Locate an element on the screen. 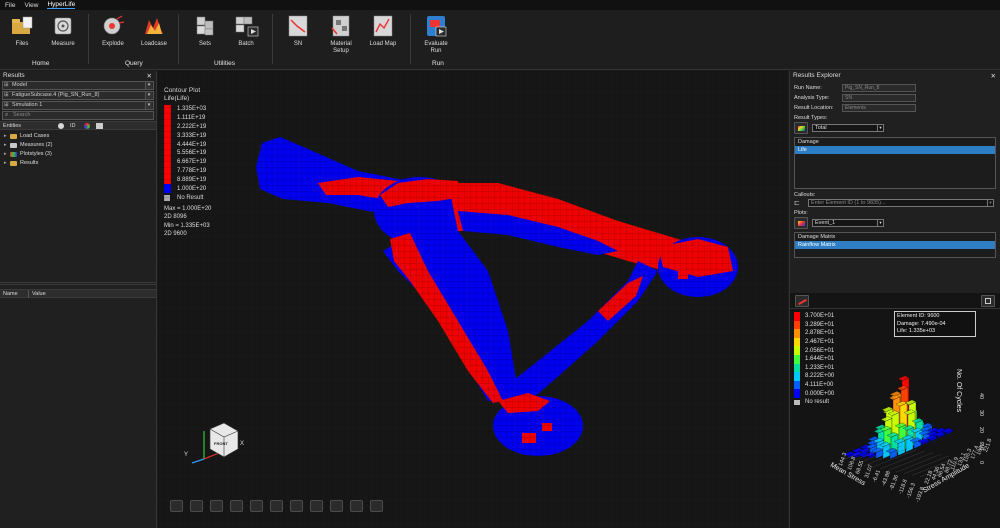  batch-icon is located at coordinates (246, 26).